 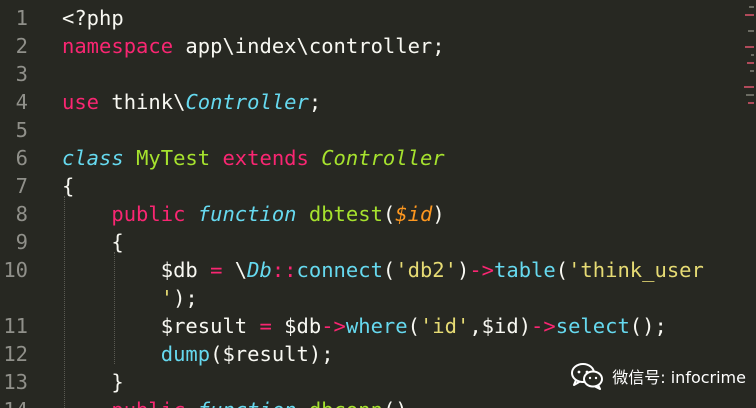 I want to click on code-token: think\, so click(x=142, y=102).